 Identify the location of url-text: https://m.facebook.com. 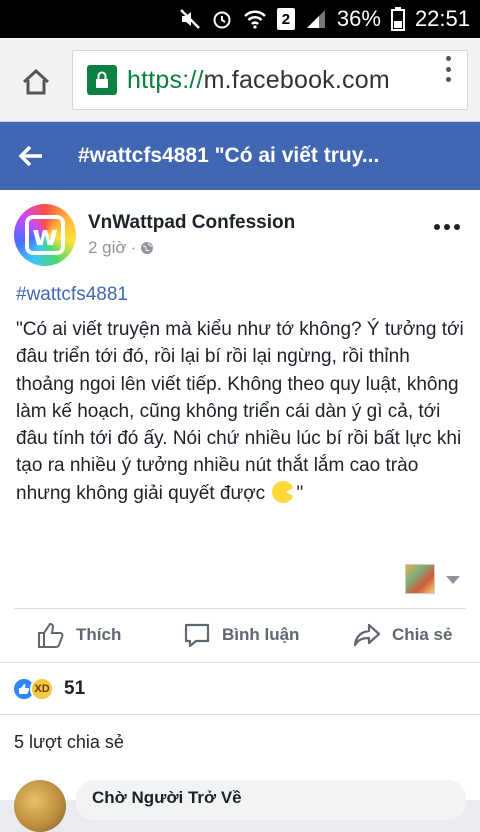
(258, 80).